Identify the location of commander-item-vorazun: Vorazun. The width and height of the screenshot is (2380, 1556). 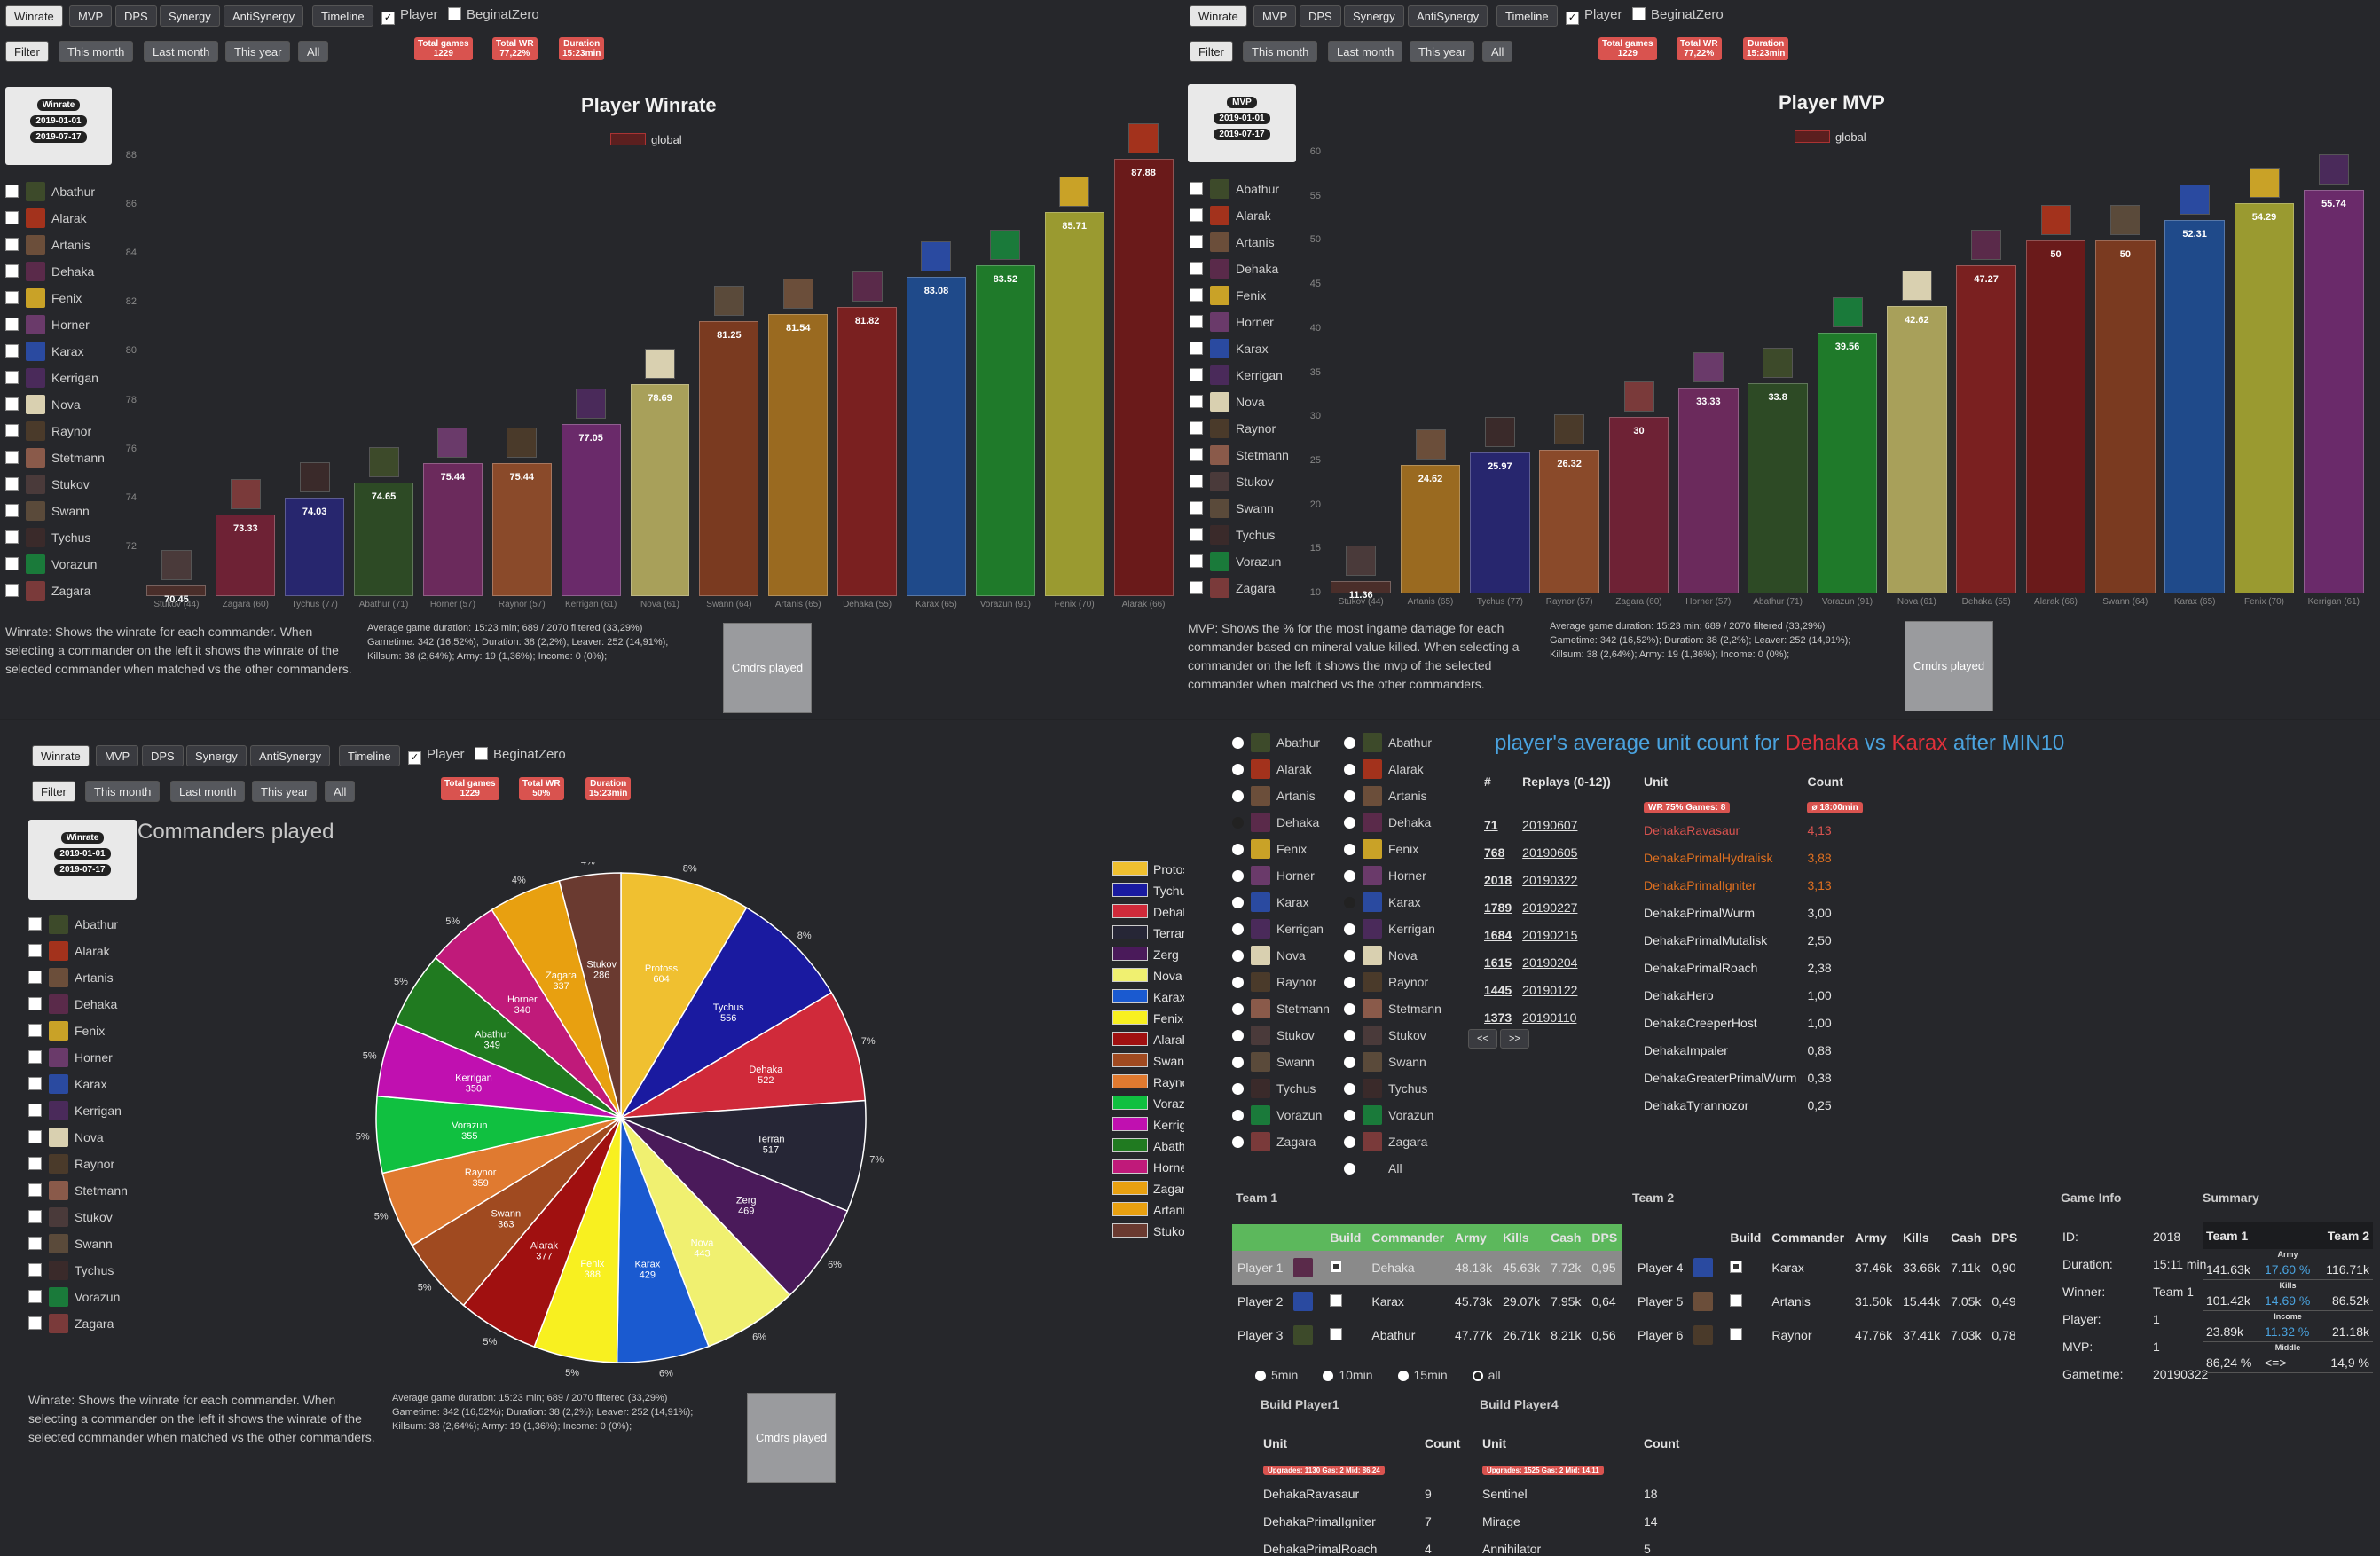
(1392, 1115).